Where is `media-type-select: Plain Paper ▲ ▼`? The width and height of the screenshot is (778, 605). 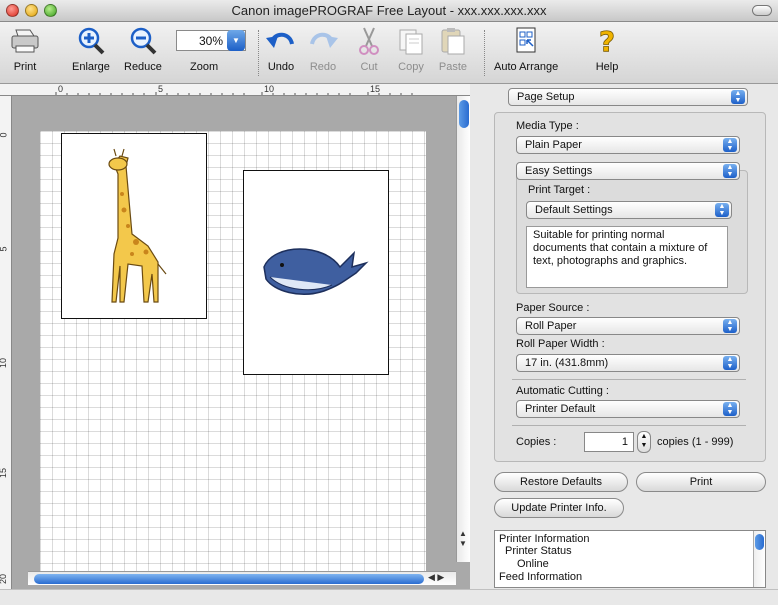 media-type-select: Plain Paper ▲ ▼ is located at coordinates (628, 145).